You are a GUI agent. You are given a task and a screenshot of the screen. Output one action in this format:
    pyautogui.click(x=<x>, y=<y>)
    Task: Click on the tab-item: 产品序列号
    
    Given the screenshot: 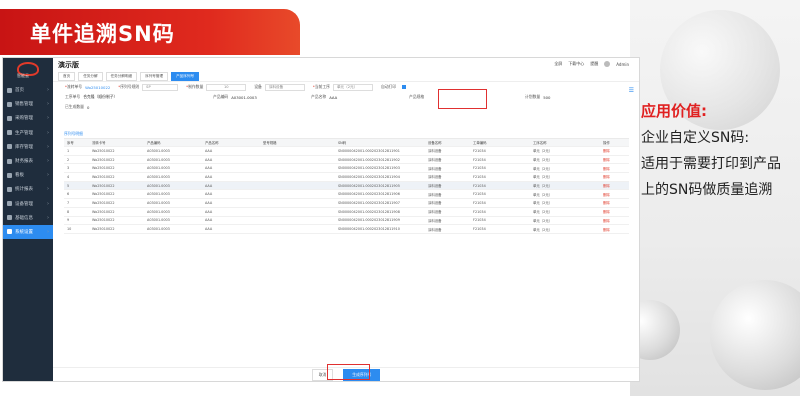 What is the action you would take?
    pyautogui.click(x=185, y=76)
    